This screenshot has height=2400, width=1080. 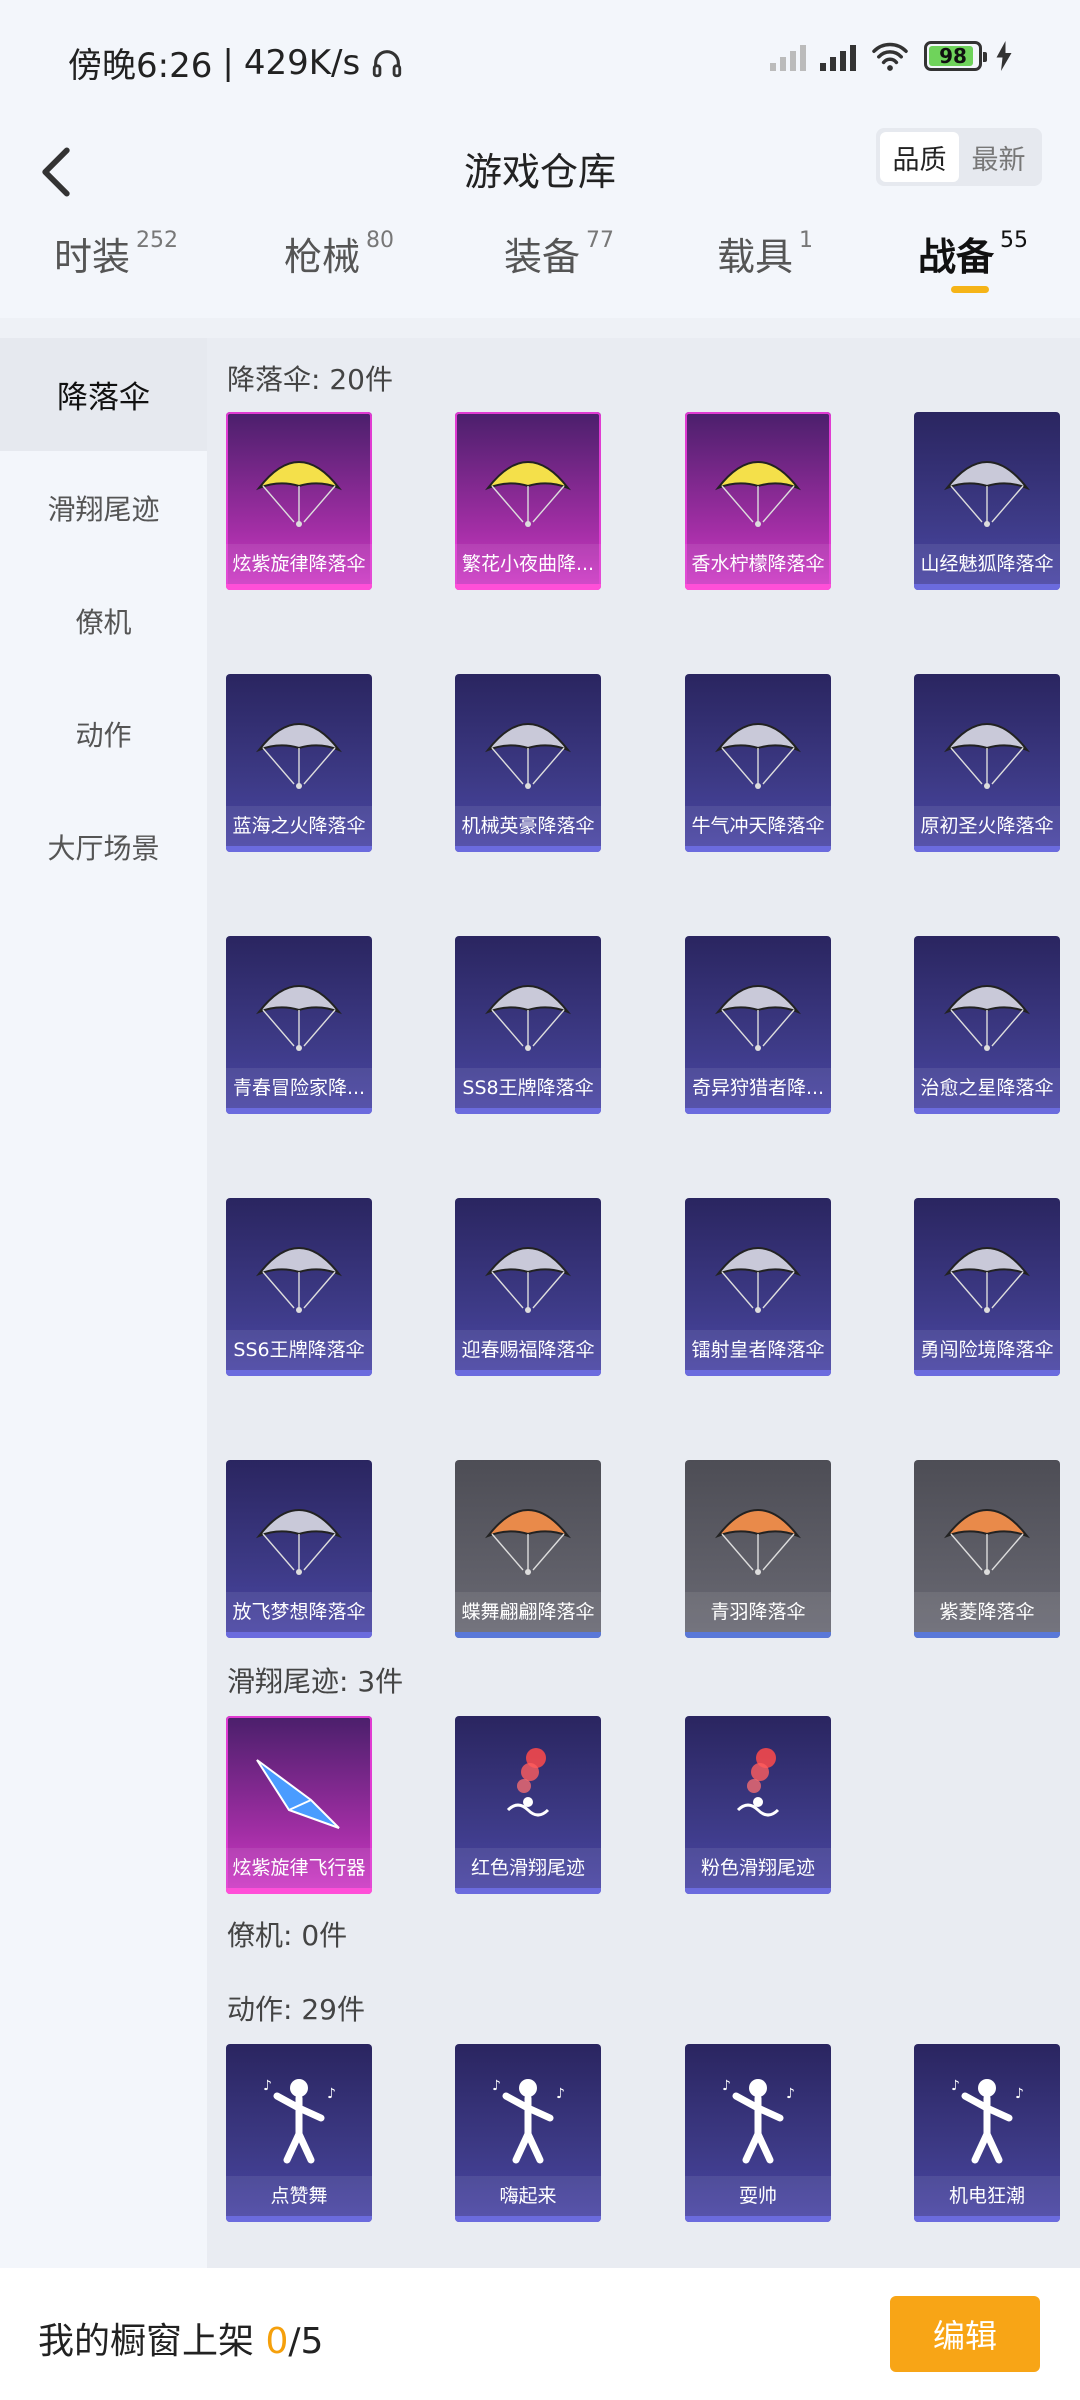 What do you see at coordinates (1004, 56) in the screenshot?
I see `charging-icon` at bounding box center [1004, 56].